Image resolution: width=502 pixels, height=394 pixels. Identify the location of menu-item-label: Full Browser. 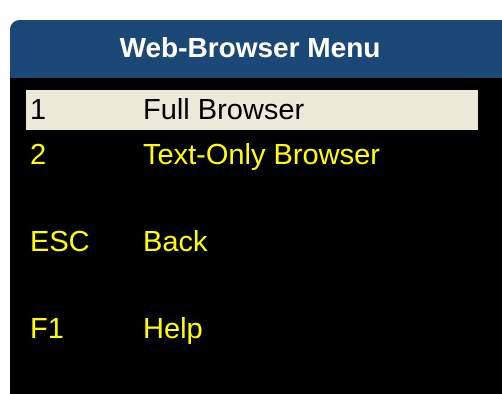
(224, 110).